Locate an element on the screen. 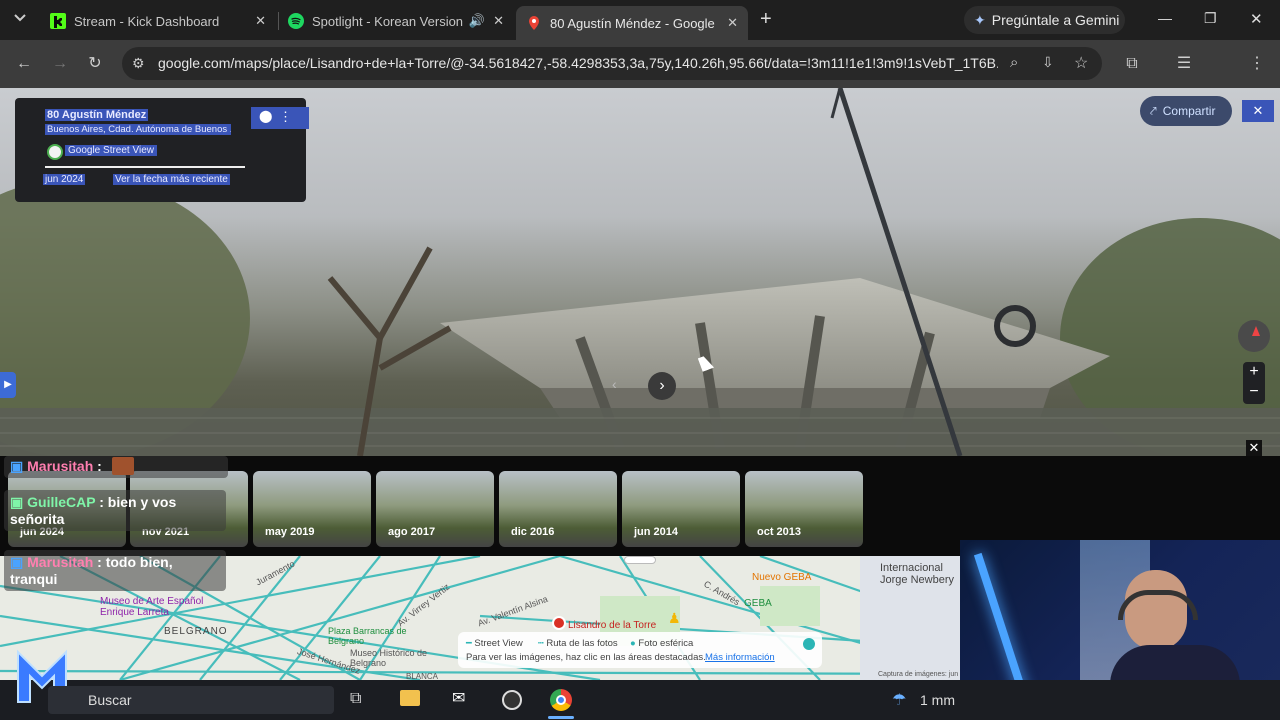  gemini-sparkle-icon: ✦ is located at coordinates (980, 19).